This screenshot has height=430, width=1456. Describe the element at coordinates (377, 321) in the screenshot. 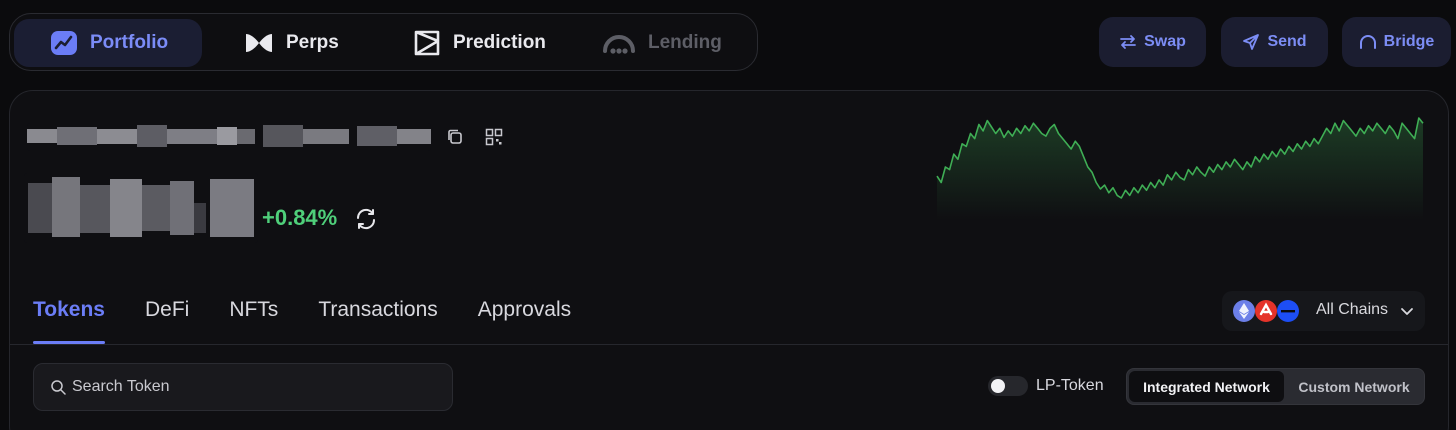

I see `tab-transactions: Transactions` at that location.